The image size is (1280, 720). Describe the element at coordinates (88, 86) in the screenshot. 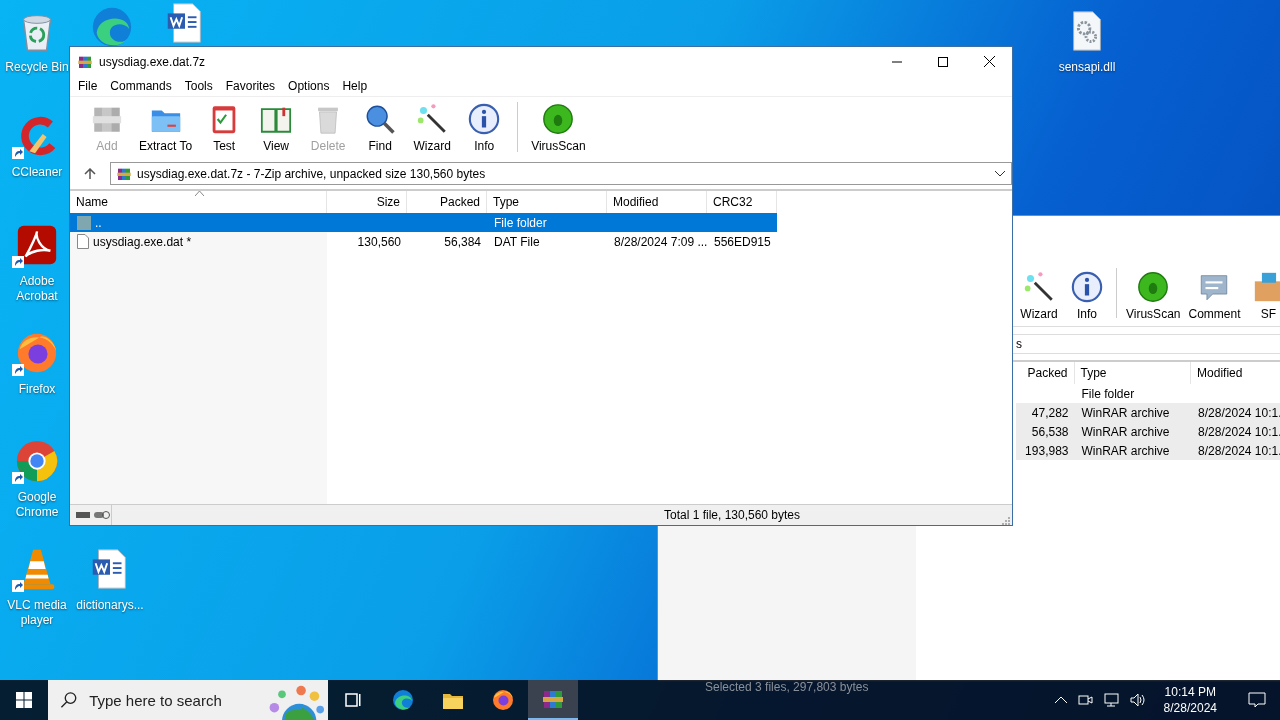

I see `menu-item: File` at that location.